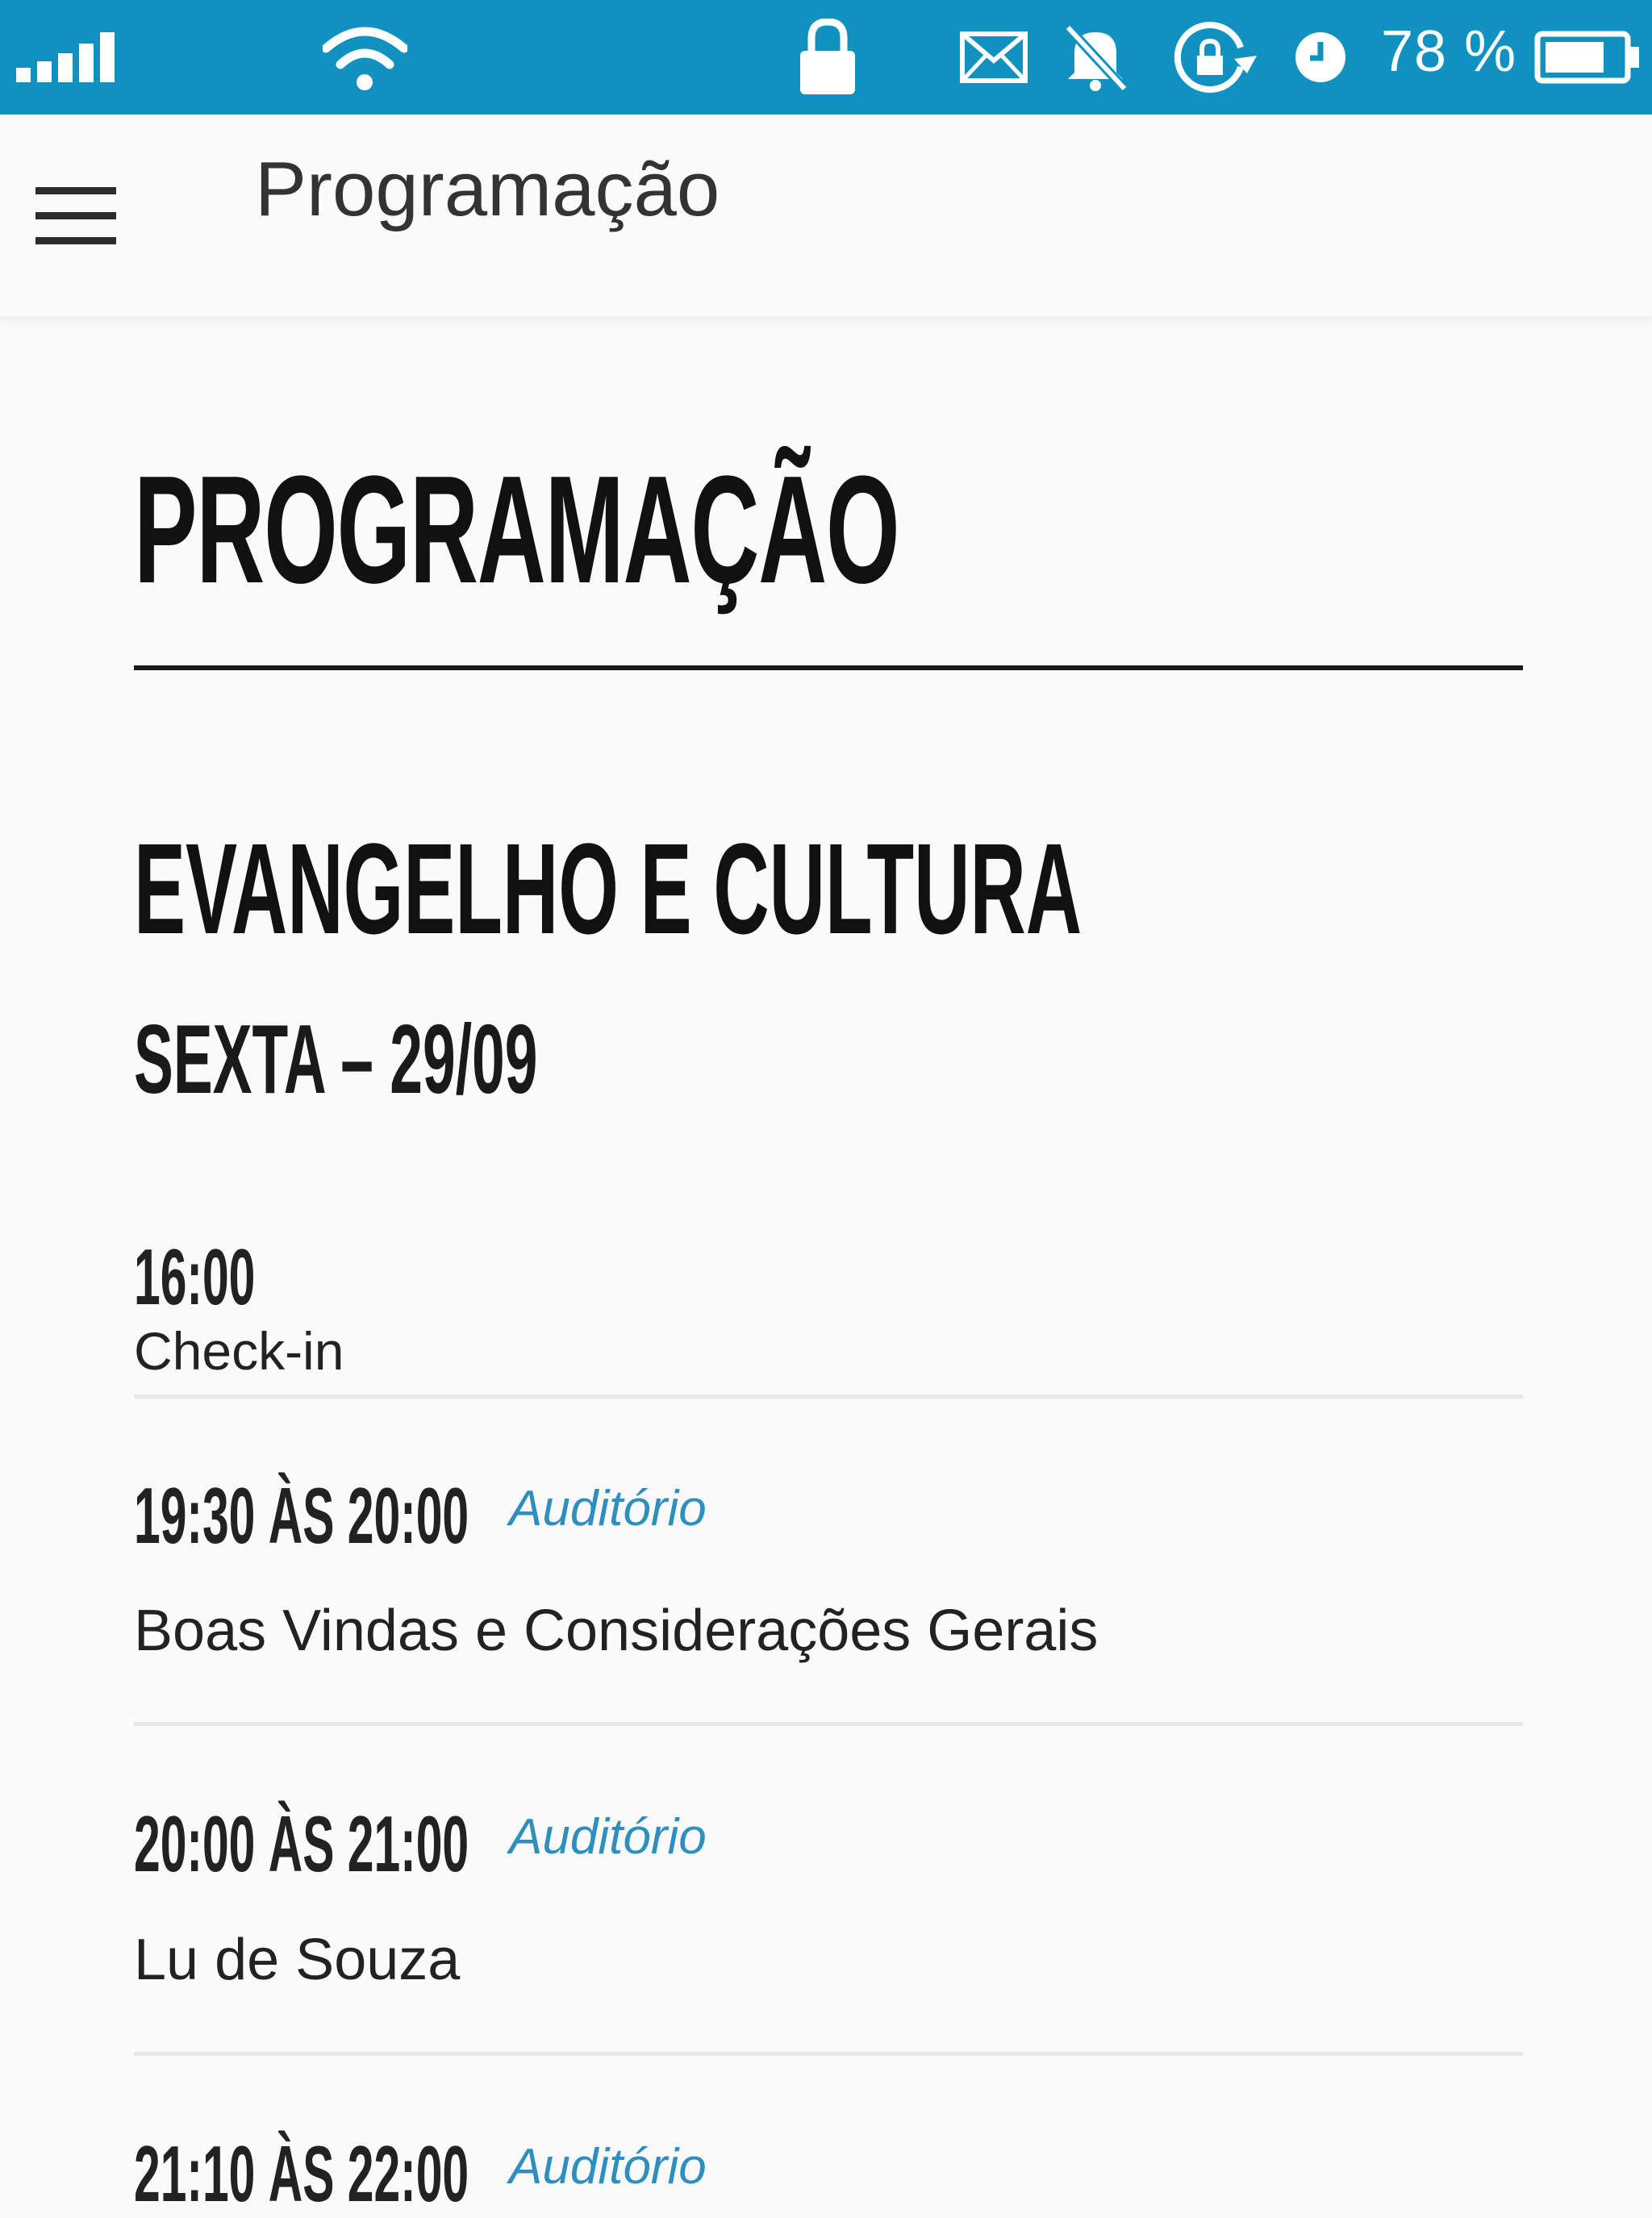  I want to click on event-title: EVANGELHO E CULTURA, so click(609, 889).